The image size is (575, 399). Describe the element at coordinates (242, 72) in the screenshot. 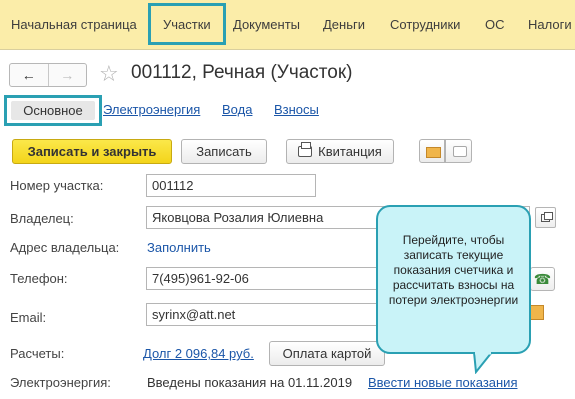

I see `page-title: 001112, Речная (Участок)` at that location.